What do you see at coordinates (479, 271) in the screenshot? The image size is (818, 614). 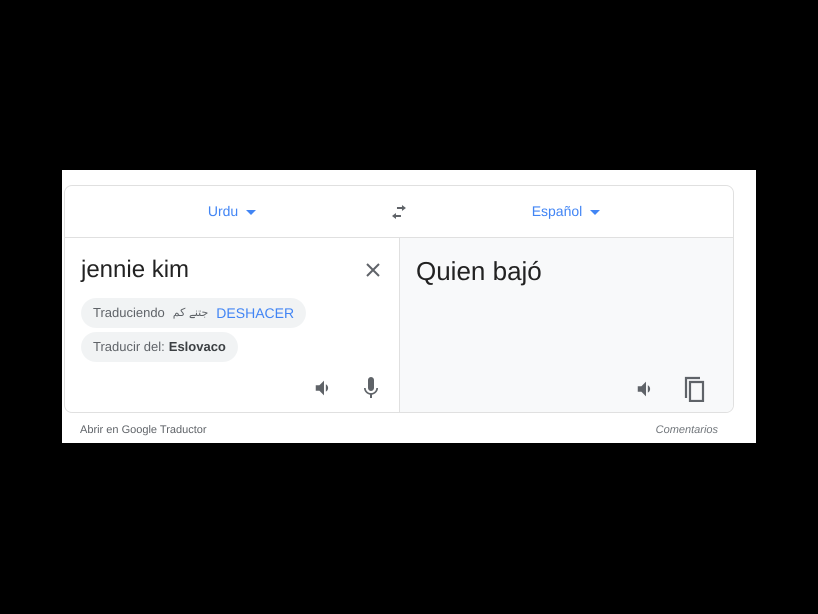 I see `translated-text: Quien bajó` at bounding box center [479, 271].